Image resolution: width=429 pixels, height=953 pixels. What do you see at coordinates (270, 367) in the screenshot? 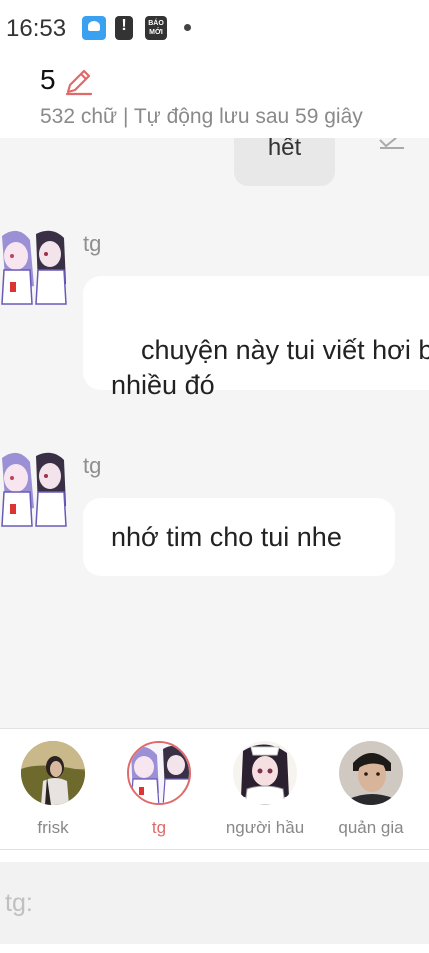
I see `message-text: chuyện này tui viết hơi b nhiều đó` at bounding box center [270, 367].